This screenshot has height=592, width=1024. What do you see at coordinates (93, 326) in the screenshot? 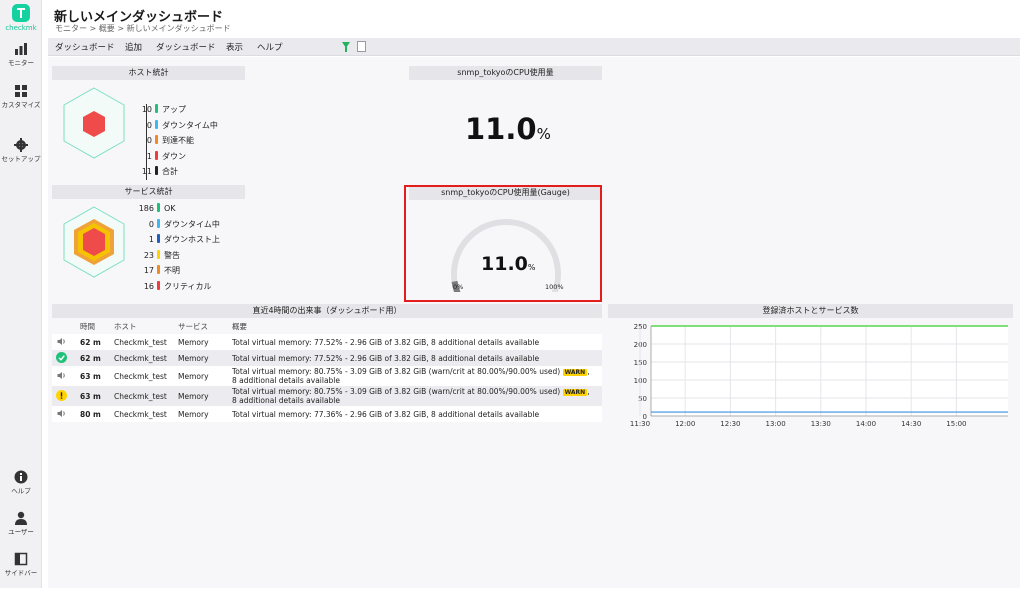
I see `column-header-time: 時間` at bounding box center [93, 326].